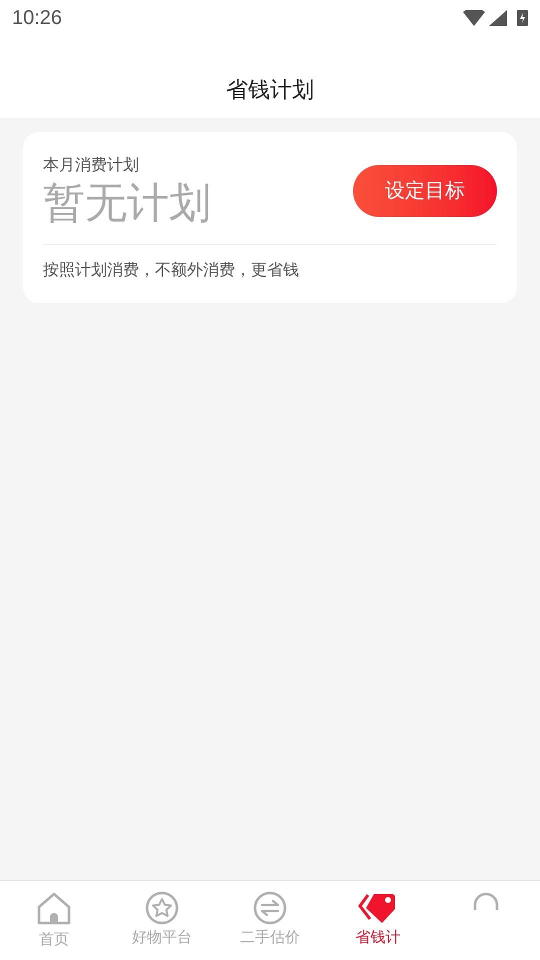  What do you see at coordinates (270, 908) in the screenshot?
I see `exchange-icon` at bounding box center [270, 908].